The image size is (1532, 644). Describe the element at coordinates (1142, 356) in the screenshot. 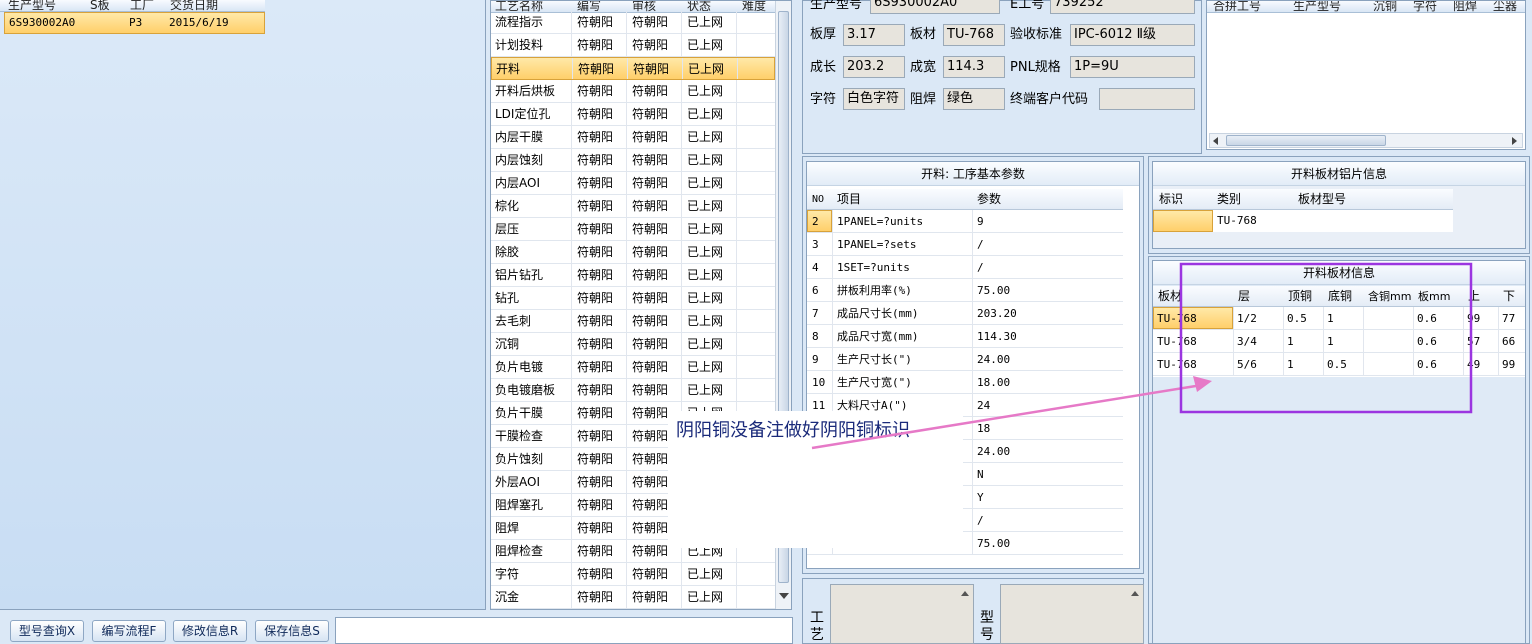

I see `annotation-arrow` at that location.